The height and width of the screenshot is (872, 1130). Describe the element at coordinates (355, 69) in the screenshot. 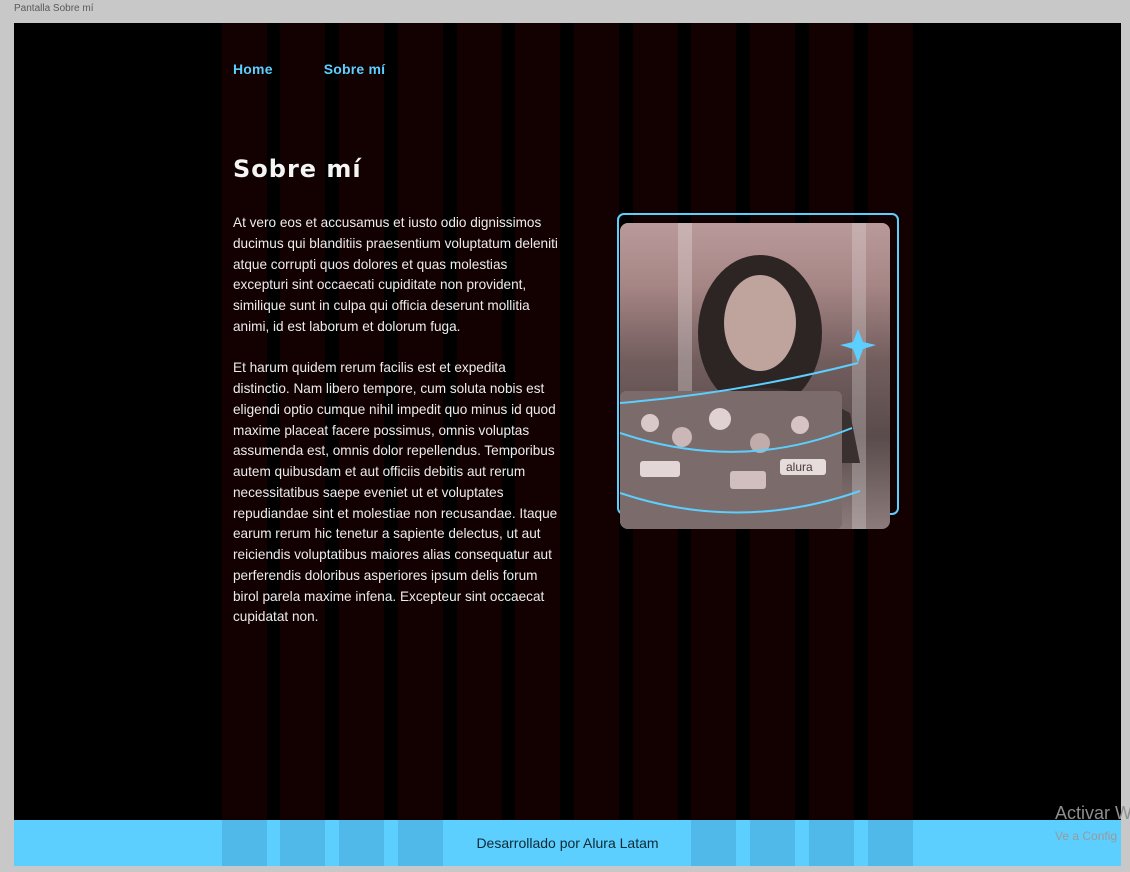

I see `nav-link-about: Sobre mí` at that location.